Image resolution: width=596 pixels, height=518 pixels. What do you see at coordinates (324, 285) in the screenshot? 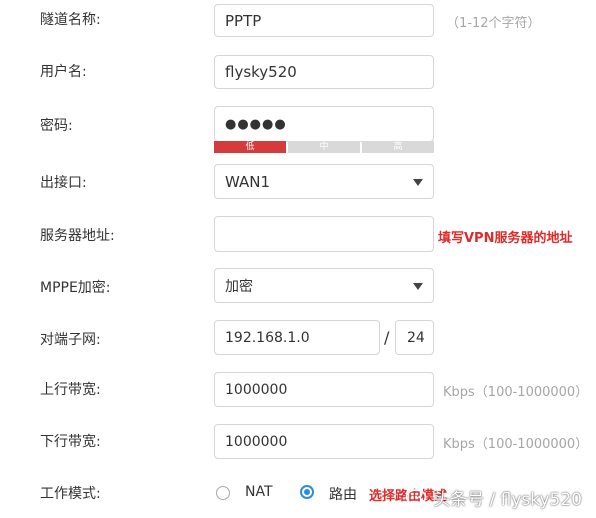
I see `mppe-select: 加密` at bounding box center [324, 285].